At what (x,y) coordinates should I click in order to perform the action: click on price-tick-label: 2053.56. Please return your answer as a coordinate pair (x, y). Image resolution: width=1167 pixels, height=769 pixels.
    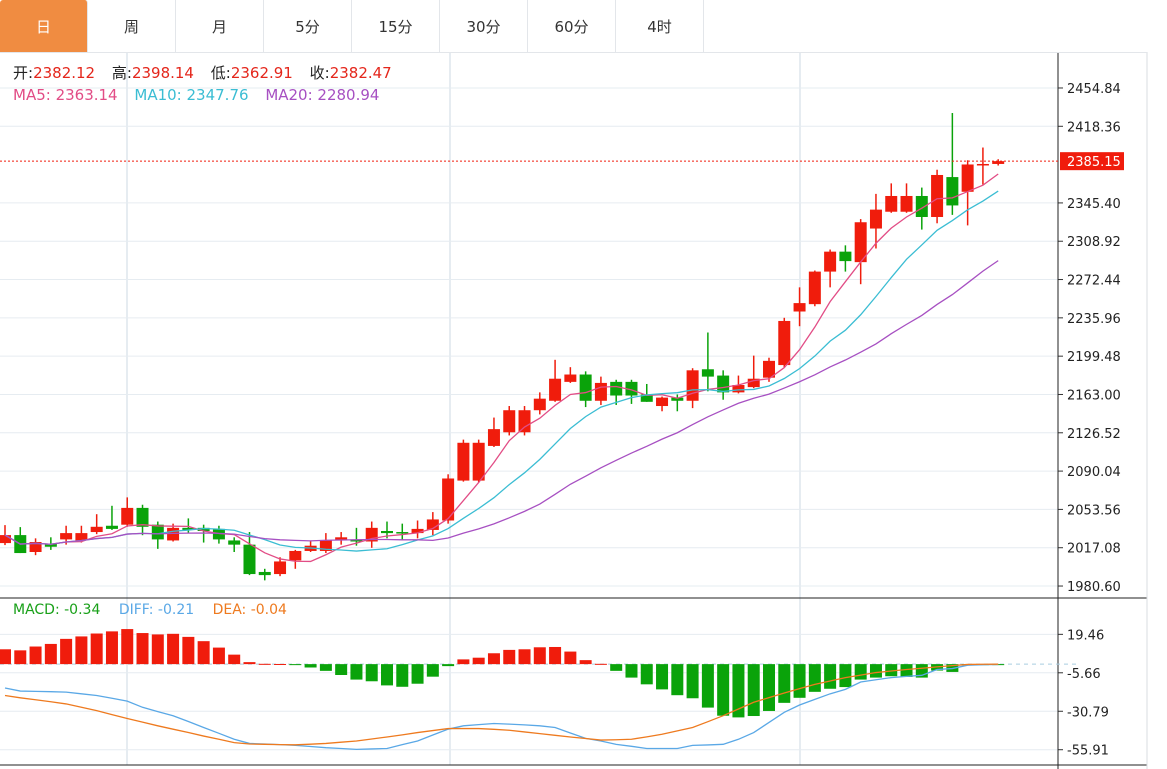
    Looking at the image, I should click on (1094, 510).